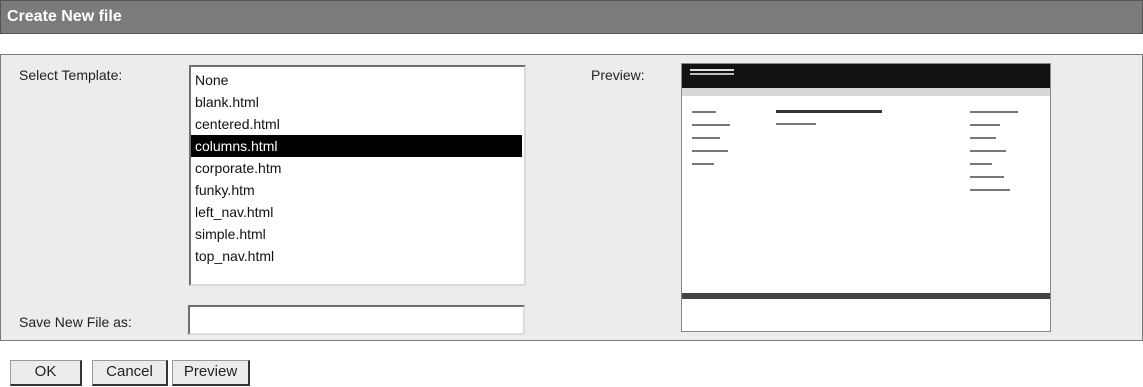  What do you see at coordinates (866, 92) in the screenshot?
I see `preview-nav-strip` at bounding box center [866, 92].